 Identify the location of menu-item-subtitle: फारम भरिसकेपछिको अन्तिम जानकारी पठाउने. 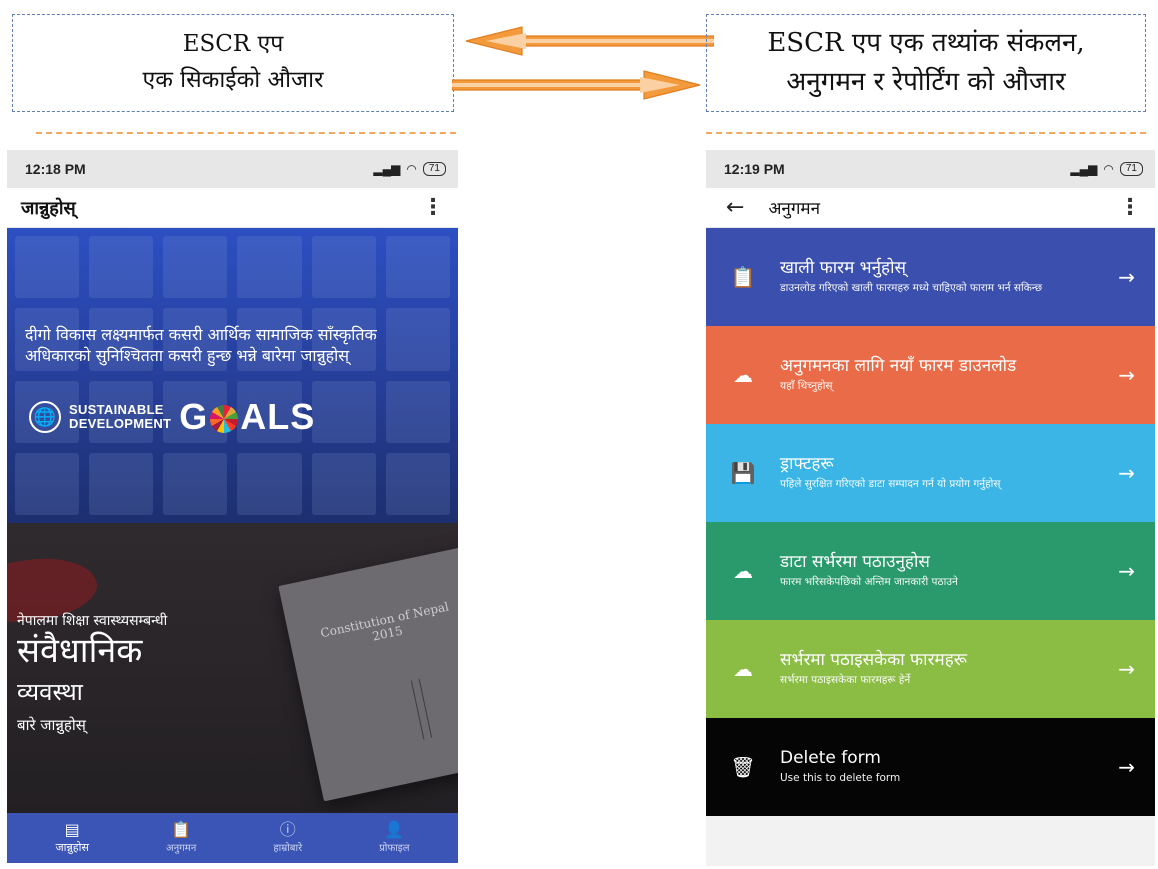
(869, 582).